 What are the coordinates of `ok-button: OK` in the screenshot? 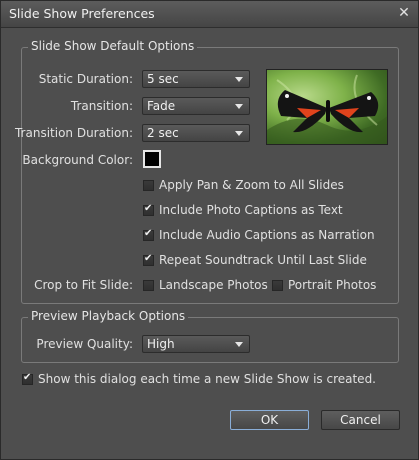 It's located at (269, 420).